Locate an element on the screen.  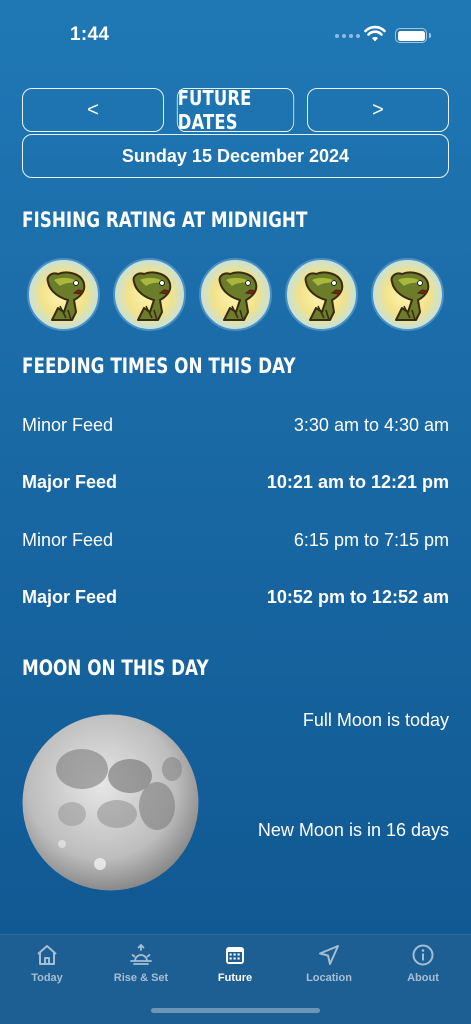
new-moon-text: New Moon is in 16 days is located at coordinates (353, 830).